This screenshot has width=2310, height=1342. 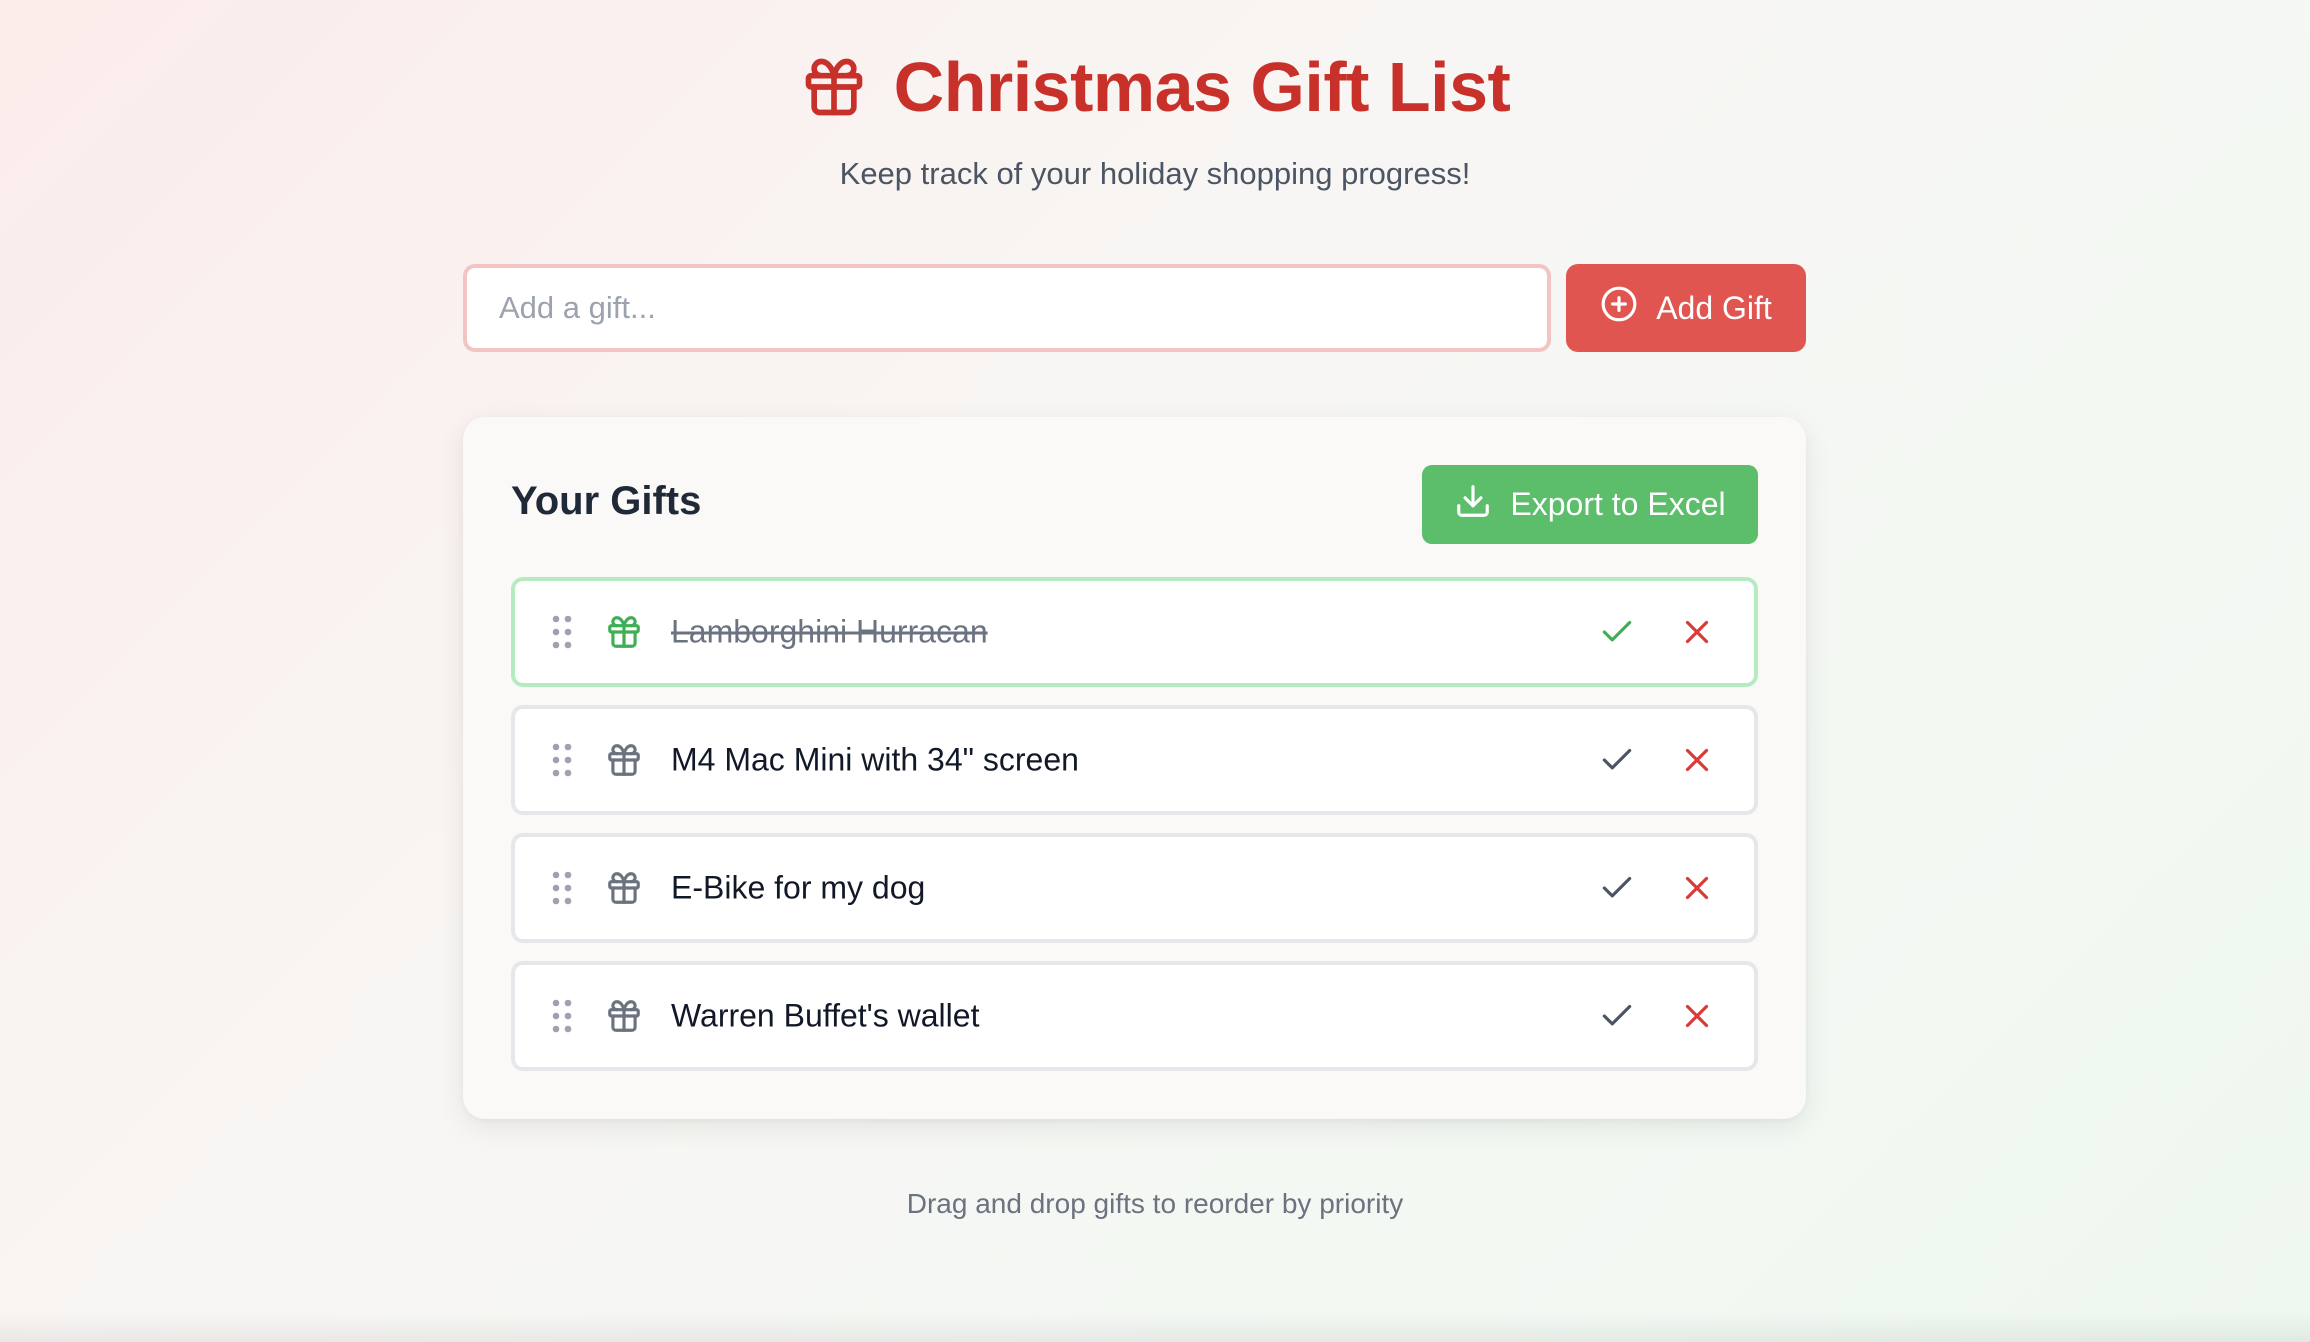 What do you see at coordinates (1202, 87) in the screenshot?
I see `page-title: Christmas Gift List` at bounding box center [1202, 87].